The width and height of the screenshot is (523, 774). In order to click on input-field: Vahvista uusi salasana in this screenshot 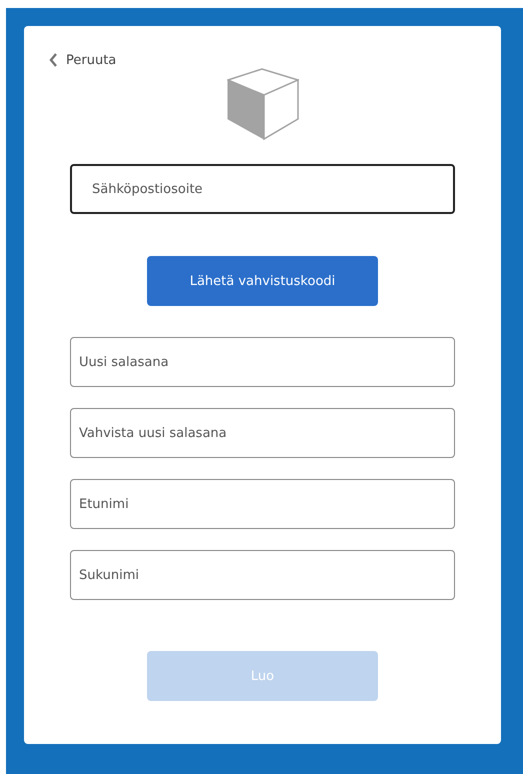, I will do `click(262, 433)`.